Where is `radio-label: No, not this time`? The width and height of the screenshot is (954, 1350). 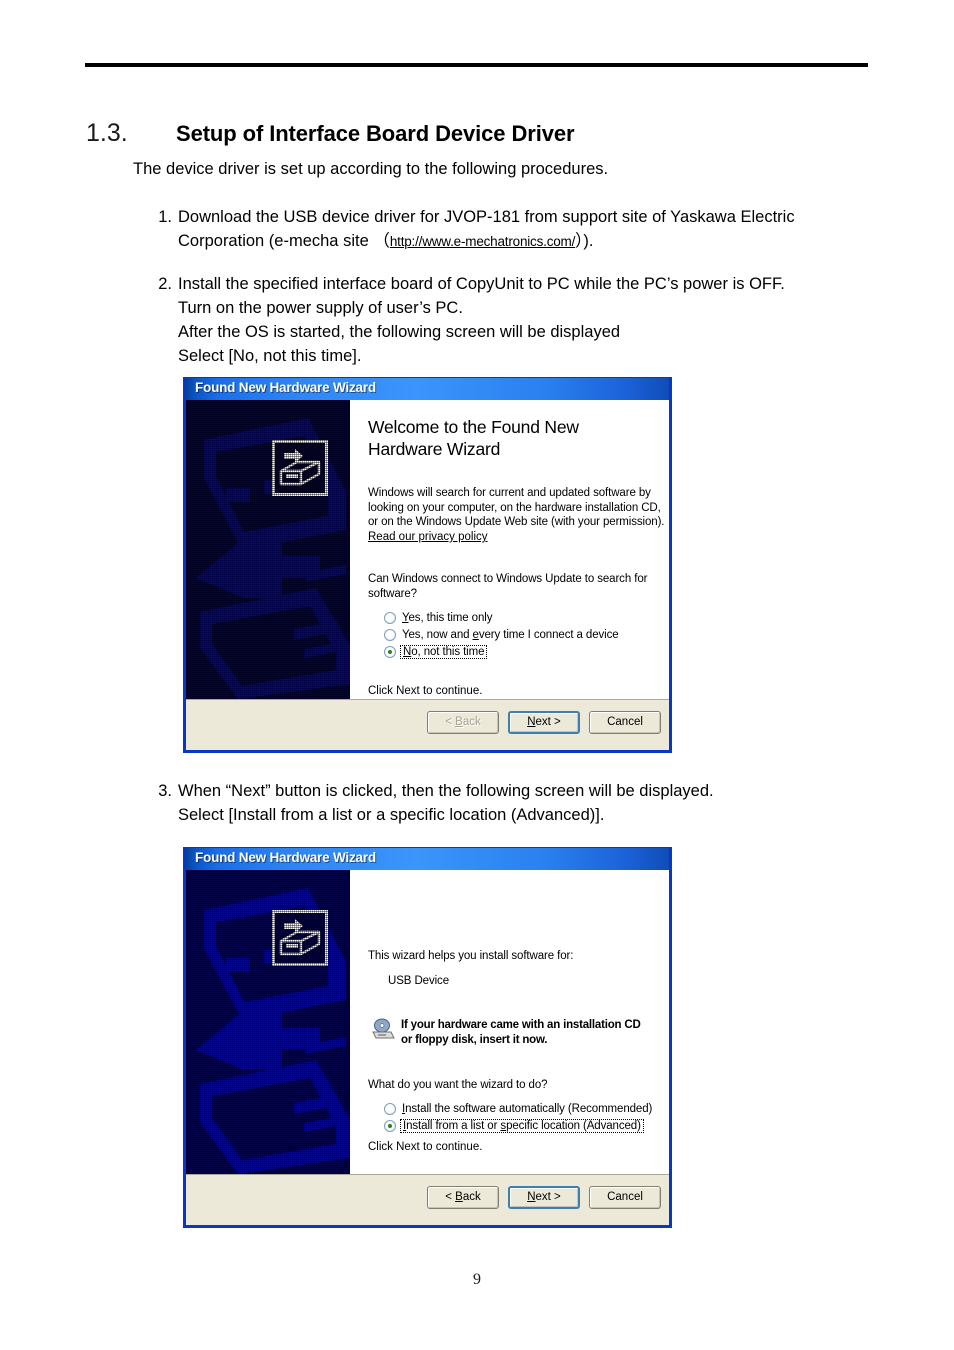 radio-label: No, not this time is located at coordinates (444, 651).